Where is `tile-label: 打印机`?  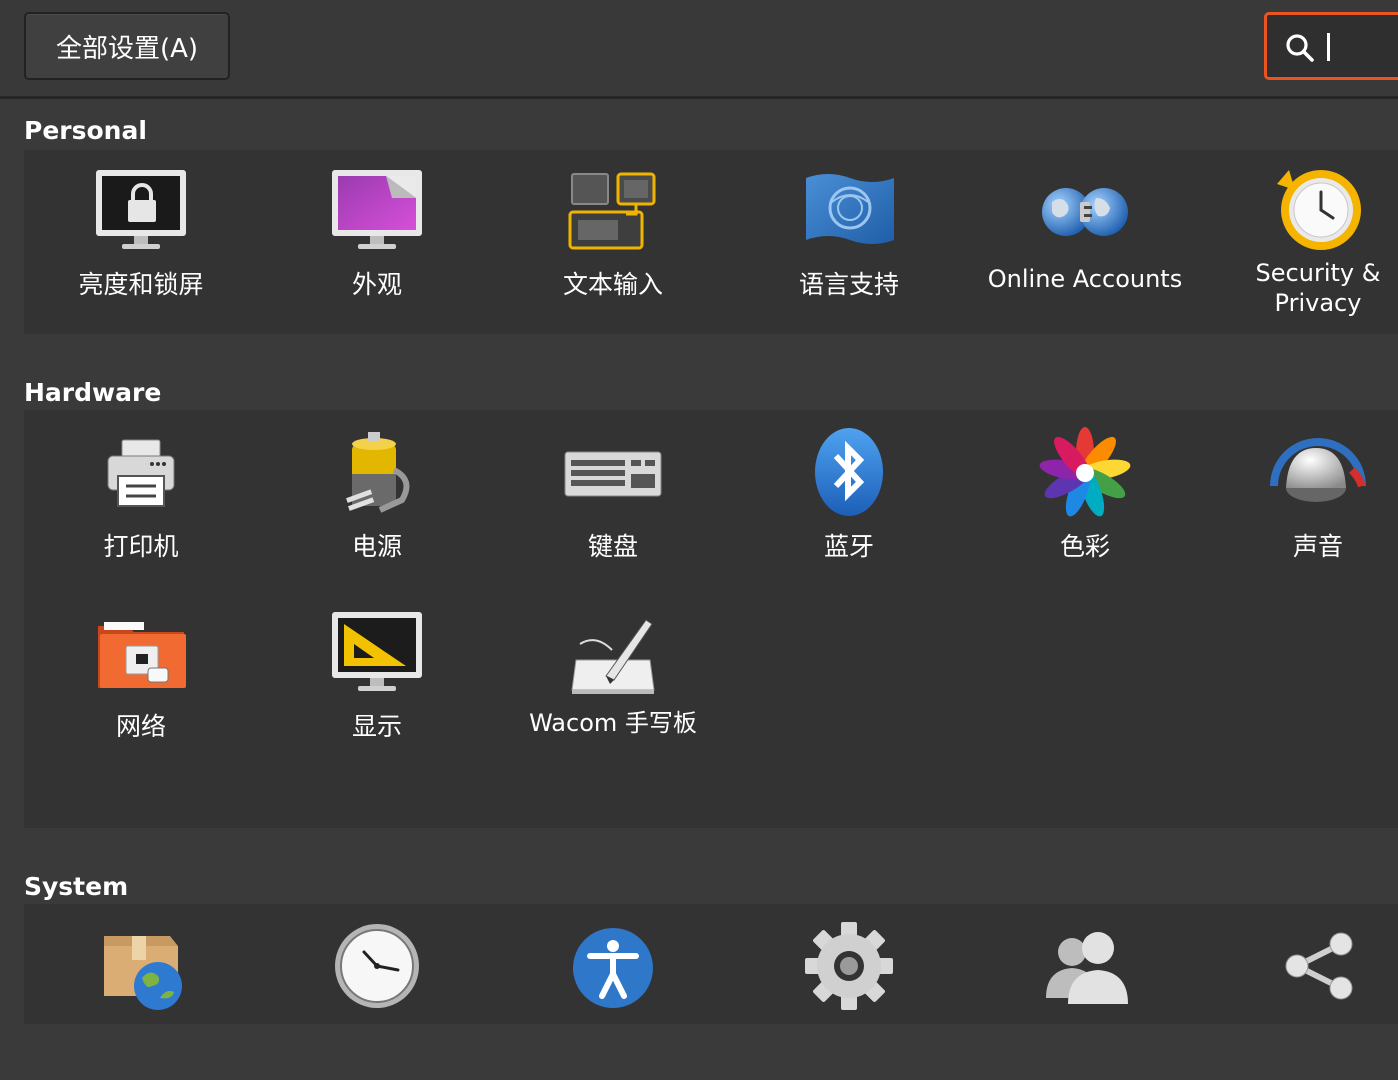 tile-label: 打印机 is located at coordinates (141, 546).